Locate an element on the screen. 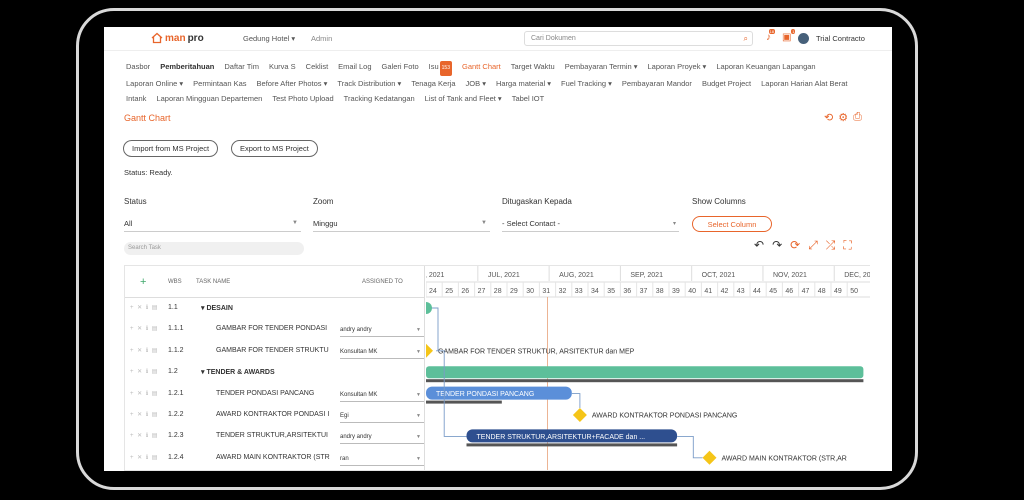 The width and height of the screenshot is (1024, 500). pdf-icon: ⎙ is located at coordinates (857, 117).